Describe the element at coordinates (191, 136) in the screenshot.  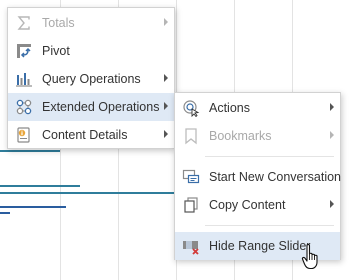
I see `bookmark-icon` at that location.